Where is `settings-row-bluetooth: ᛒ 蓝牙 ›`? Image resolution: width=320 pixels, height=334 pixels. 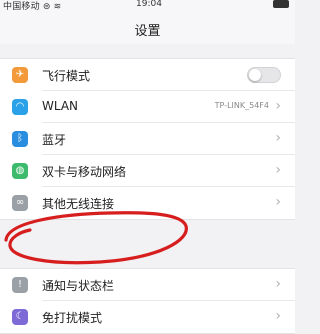 settings-row-bluetooth: ᛒ 蓝牙 › is located at coordinates (147, 139).